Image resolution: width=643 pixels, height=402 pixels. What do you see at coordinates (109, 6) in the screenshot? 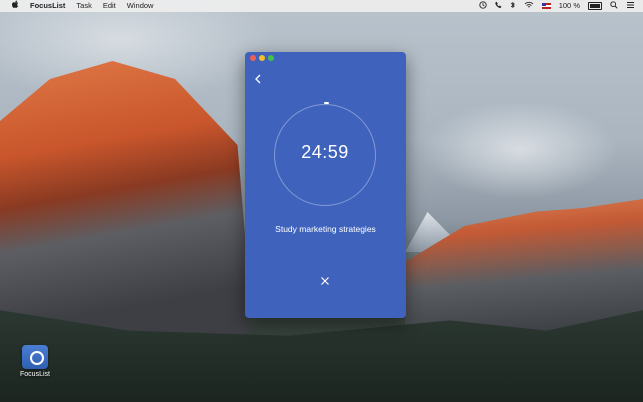
I see `menu-edit: Edit` at bounding box center [109, 6].